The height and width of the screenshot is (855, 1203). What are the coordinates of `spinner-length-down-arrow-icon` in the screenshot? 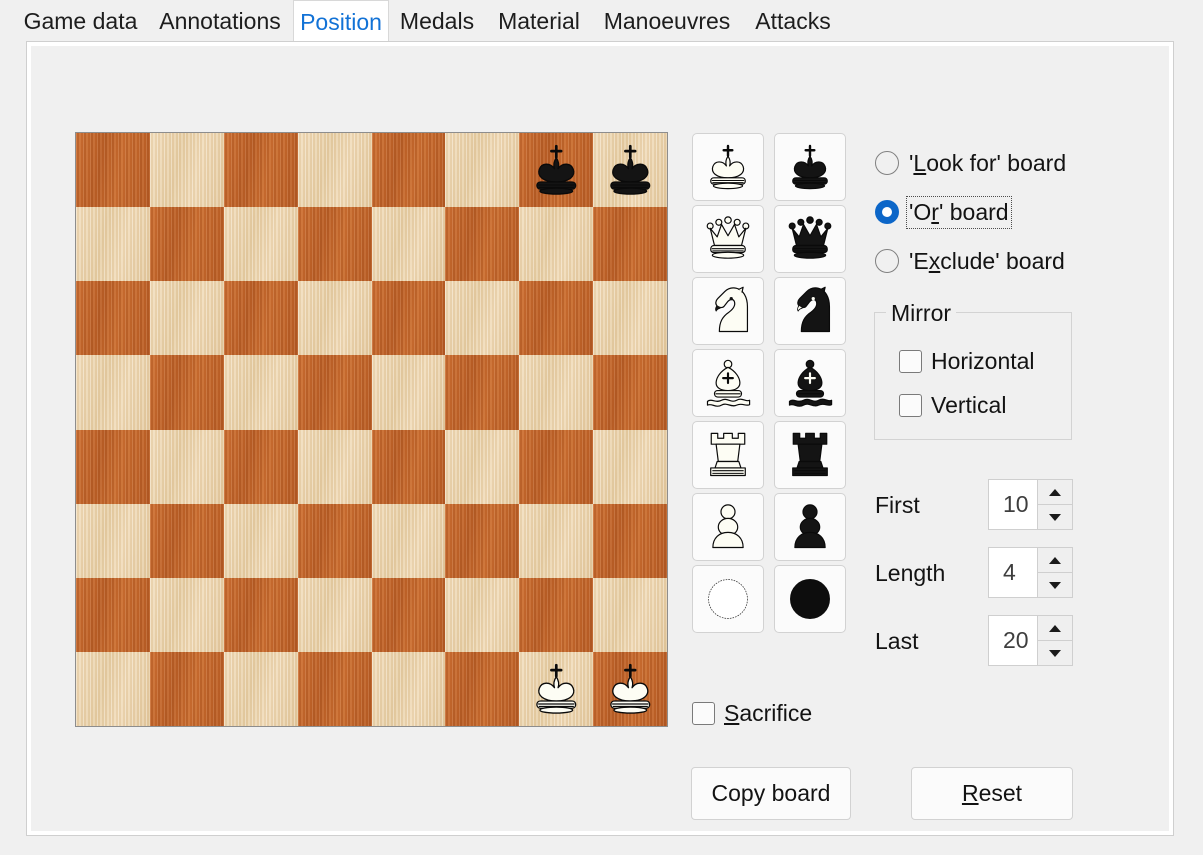 It's located at (1055, 584).